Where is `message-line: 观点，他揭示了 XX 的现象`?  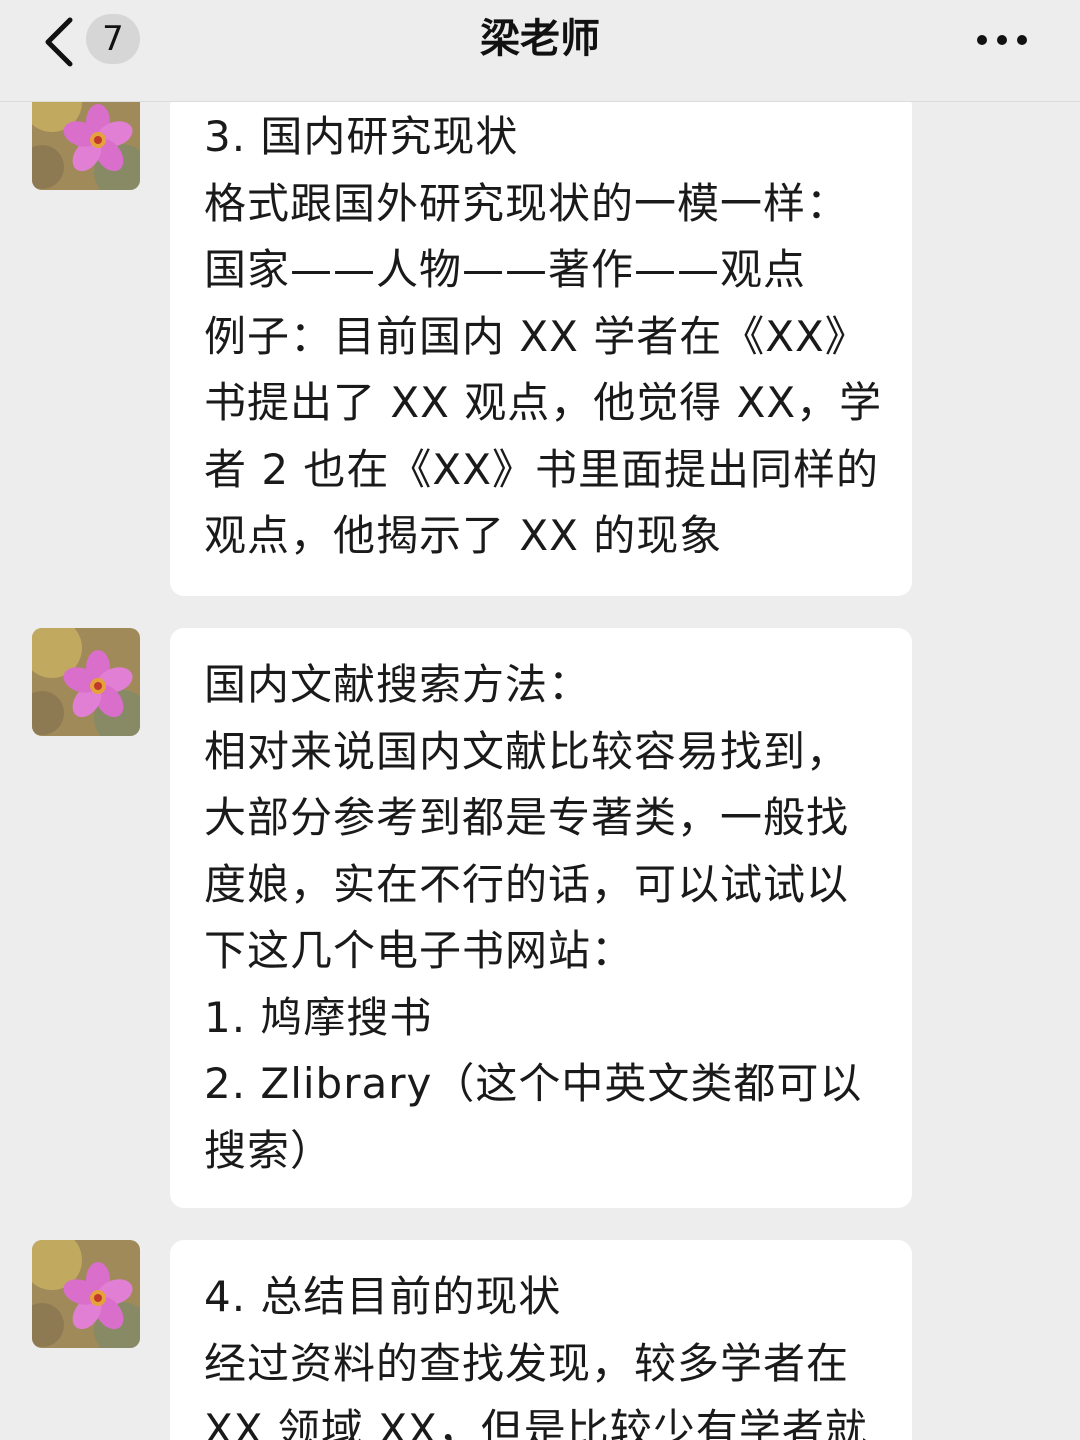
message-line: 观点，他揭示了 XX 的现象 is located at coordinates (463, 535).